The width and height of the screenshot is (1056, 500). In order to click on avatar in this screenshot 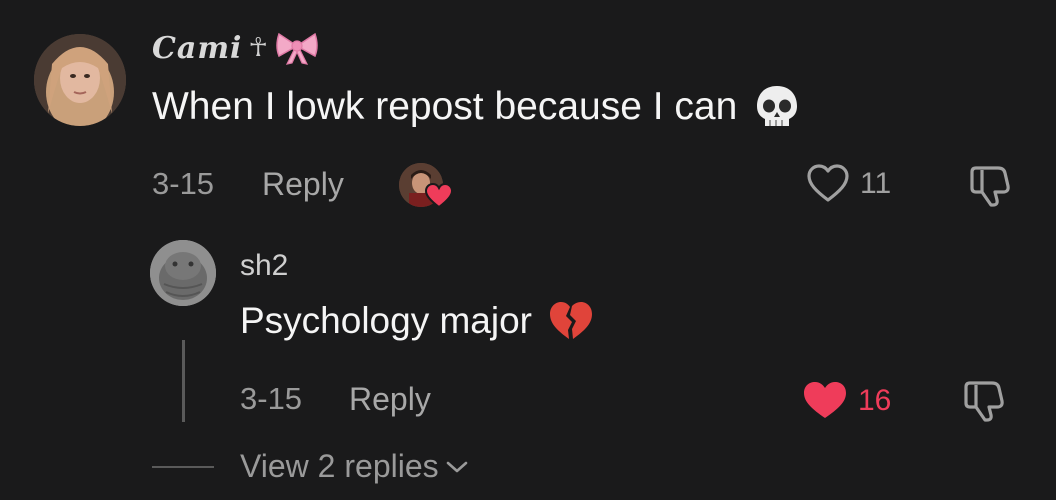, I will do `click(80, 80)`.